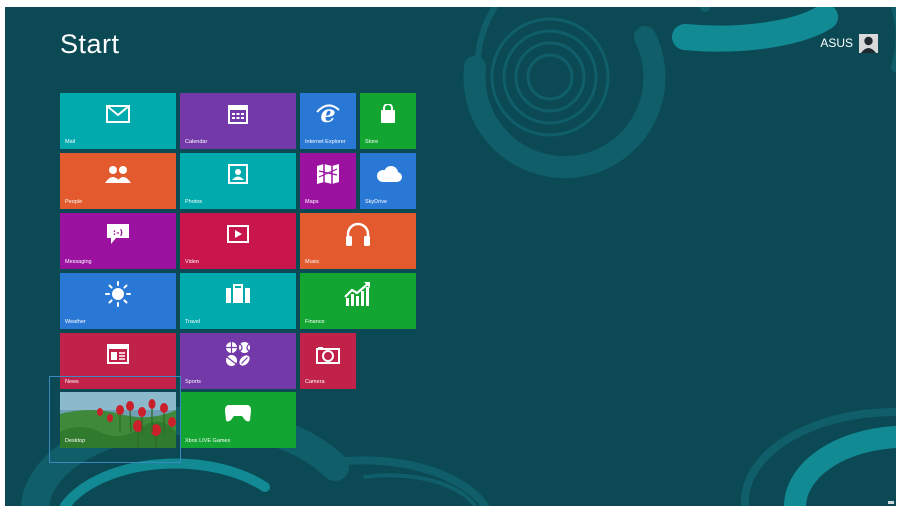 This screenshot has height=512, width=903. What do you see at coordinates (315, 382) in the screenshot?
I see `tile-label: Camera` at bounding box center [315, 382].